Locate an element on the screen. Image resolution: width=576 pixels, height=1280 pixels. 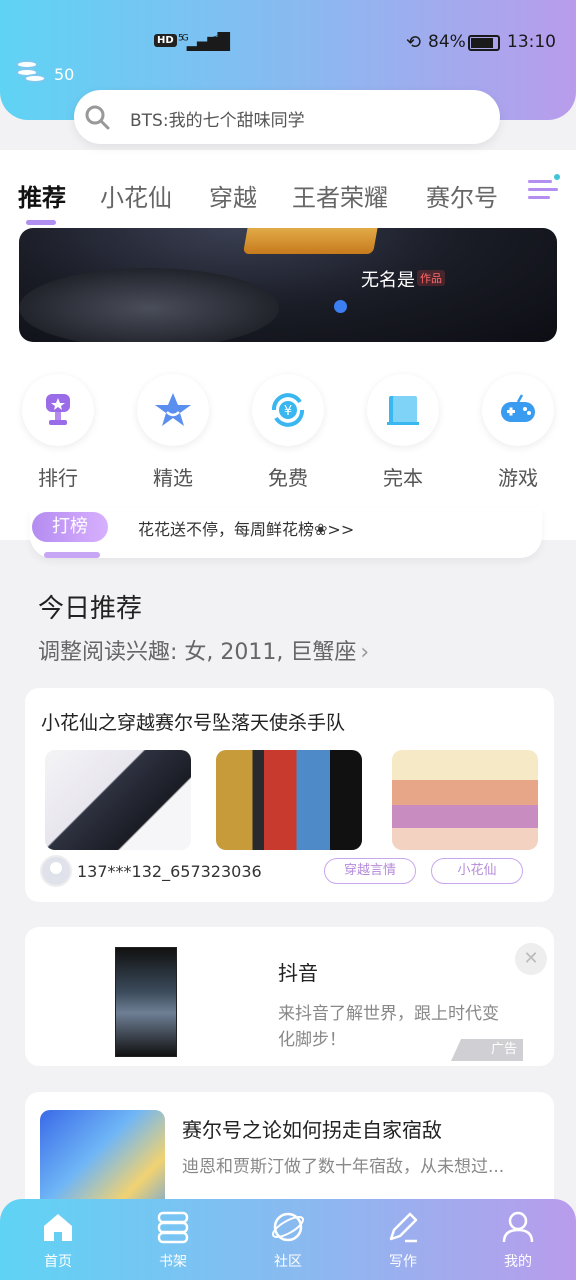
search-icon is located at coordinates (97, 117).